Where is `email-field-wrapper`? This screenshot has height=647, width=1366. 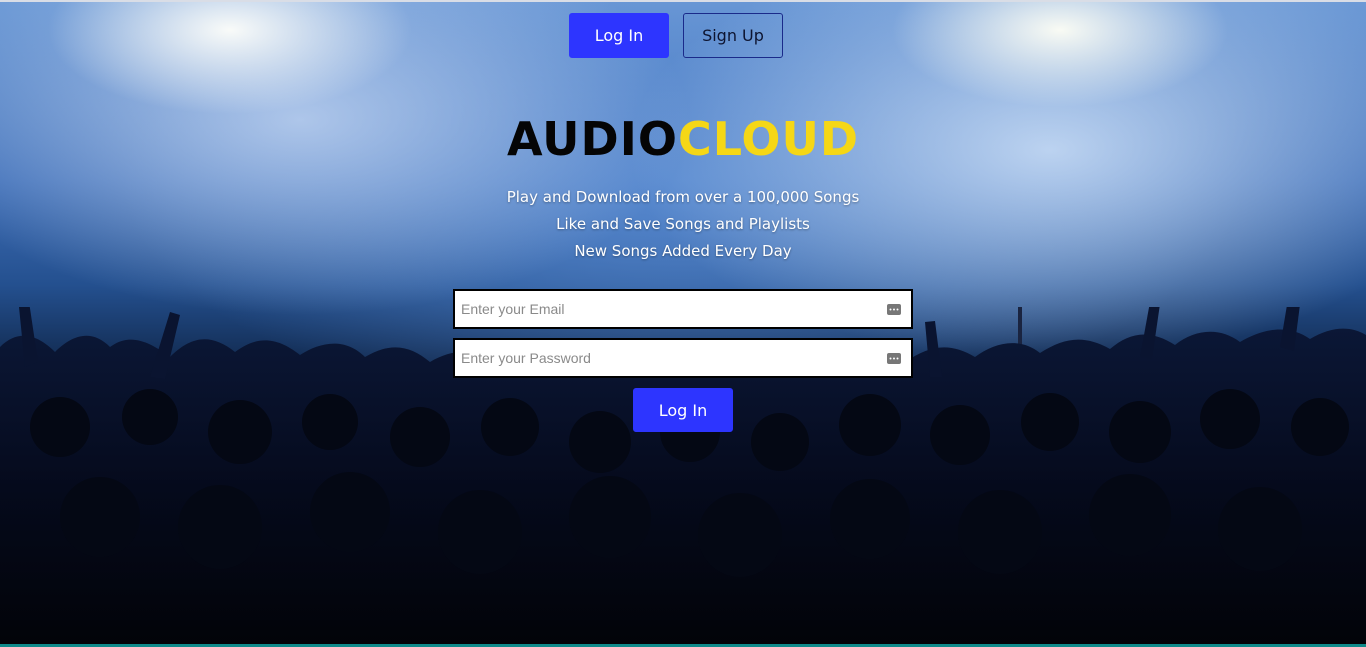 email-field-wrapper is located at coordinates (683, 309).